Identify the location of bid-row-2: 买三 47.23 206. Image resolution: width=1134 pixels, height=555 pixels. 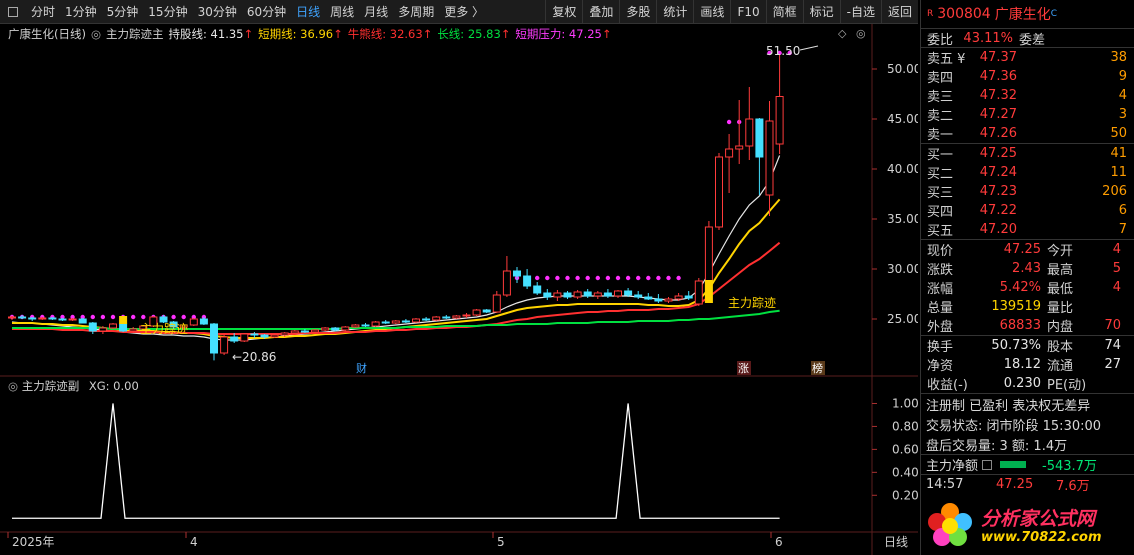
(1027, 191).